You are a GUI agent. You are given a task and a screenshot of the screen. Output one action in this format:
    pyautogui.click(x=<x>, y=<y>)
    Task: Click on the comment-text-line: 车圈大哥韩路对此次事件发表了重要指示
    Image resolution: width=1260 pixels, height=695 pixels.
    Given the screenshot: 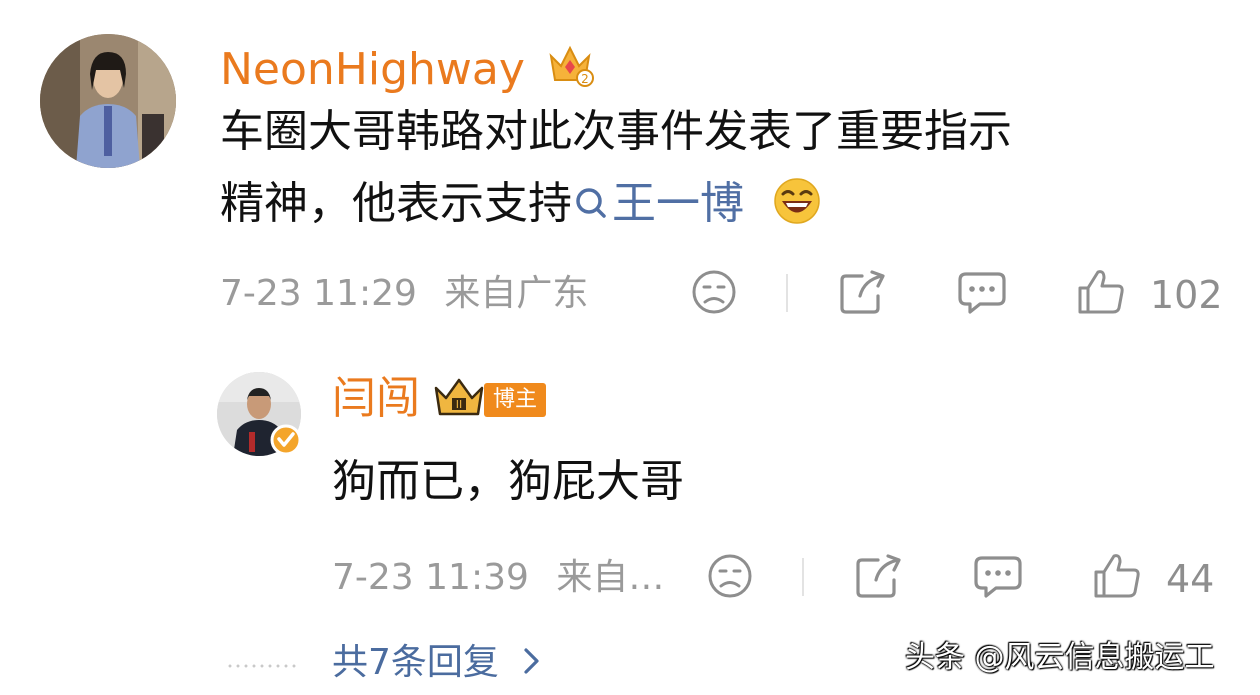 What is the action you would take?
    pyautogui.click(x=616, y=131)
    